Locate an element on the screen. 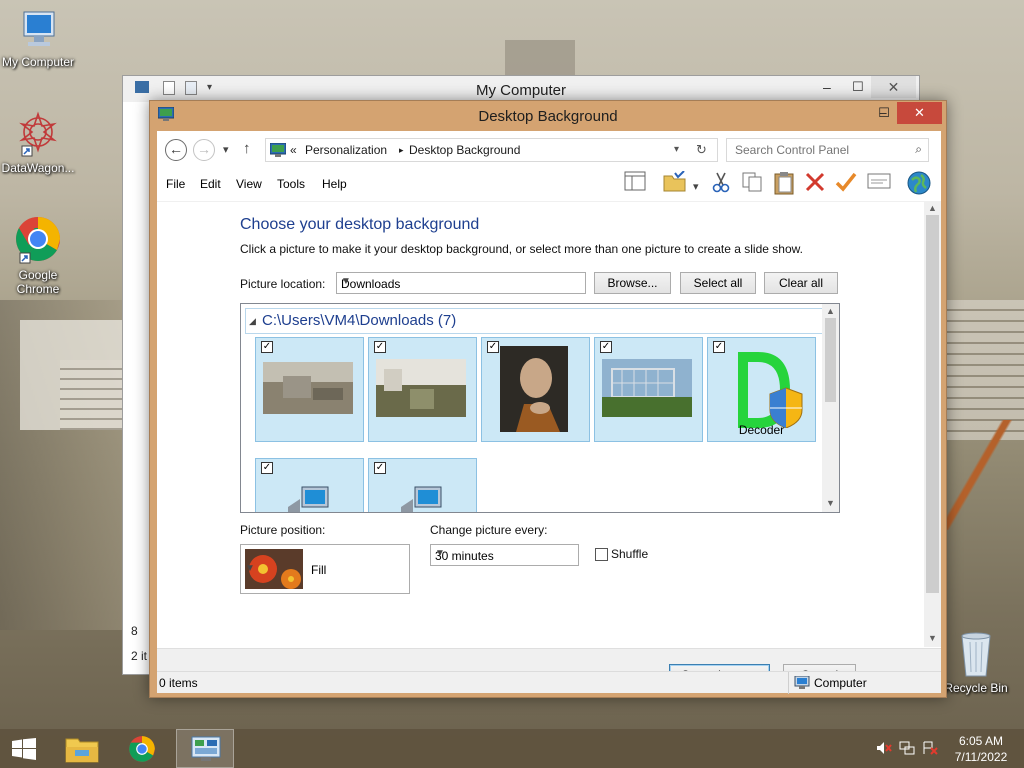 This screenshot has width=1024, height=768. group-header: ◢ C:\Users\VM4\Downloads (7) is located at coordinates (534, 321).